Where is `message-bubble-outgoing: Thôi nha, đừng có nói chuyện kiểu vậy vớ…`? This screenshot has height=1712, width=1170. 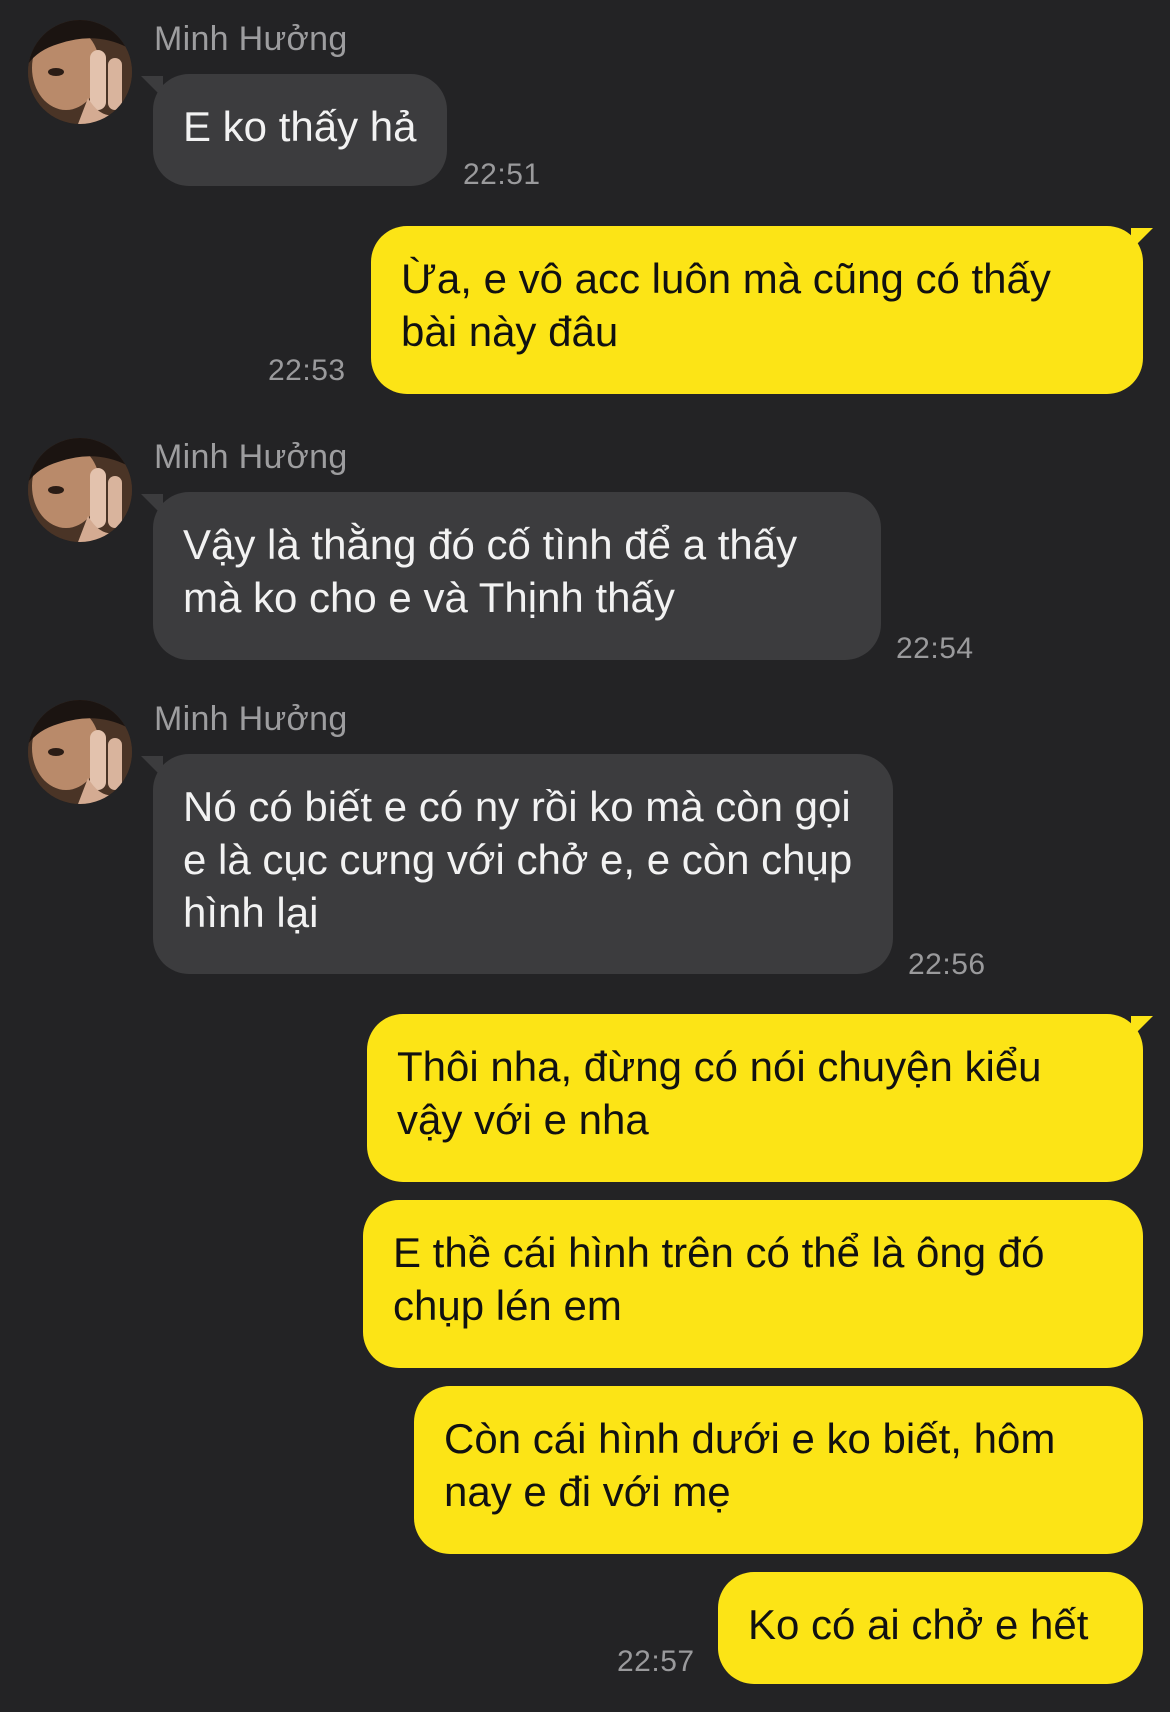
message-bubble-outgoing: Thôi nha, đừng có nói chuyện kiểu vậy vớ… is located at coordinates (755, 1098).